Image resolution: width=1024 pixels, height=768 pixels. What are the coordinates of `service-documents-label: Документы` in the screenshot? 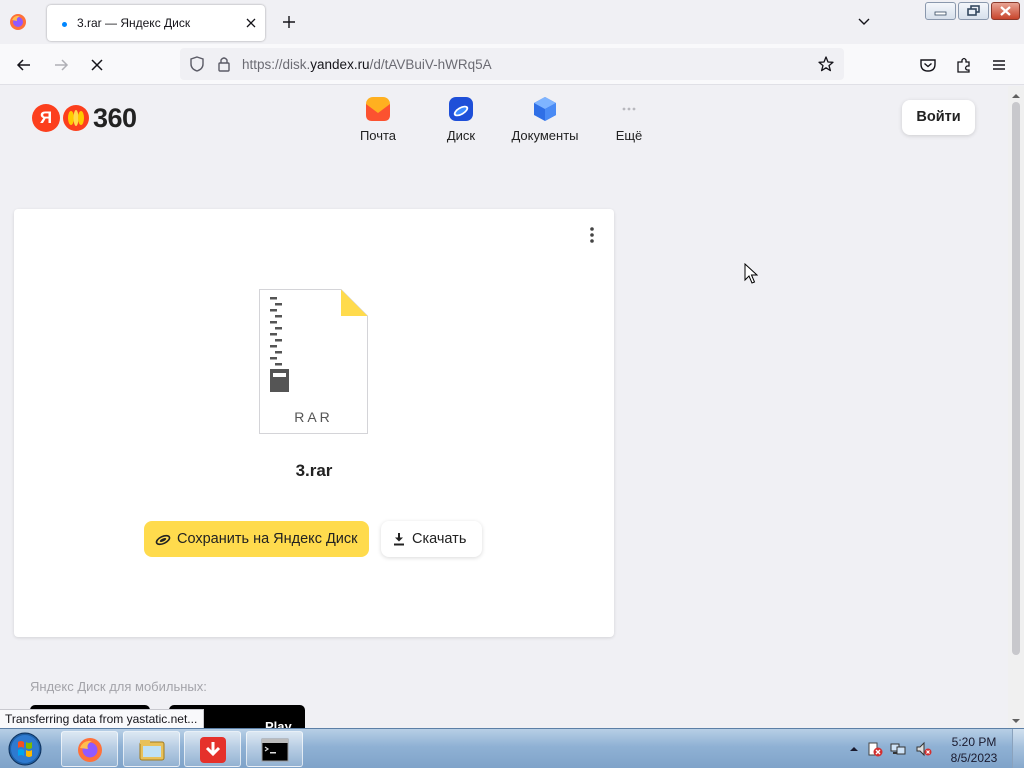 It's located at (545, 135).